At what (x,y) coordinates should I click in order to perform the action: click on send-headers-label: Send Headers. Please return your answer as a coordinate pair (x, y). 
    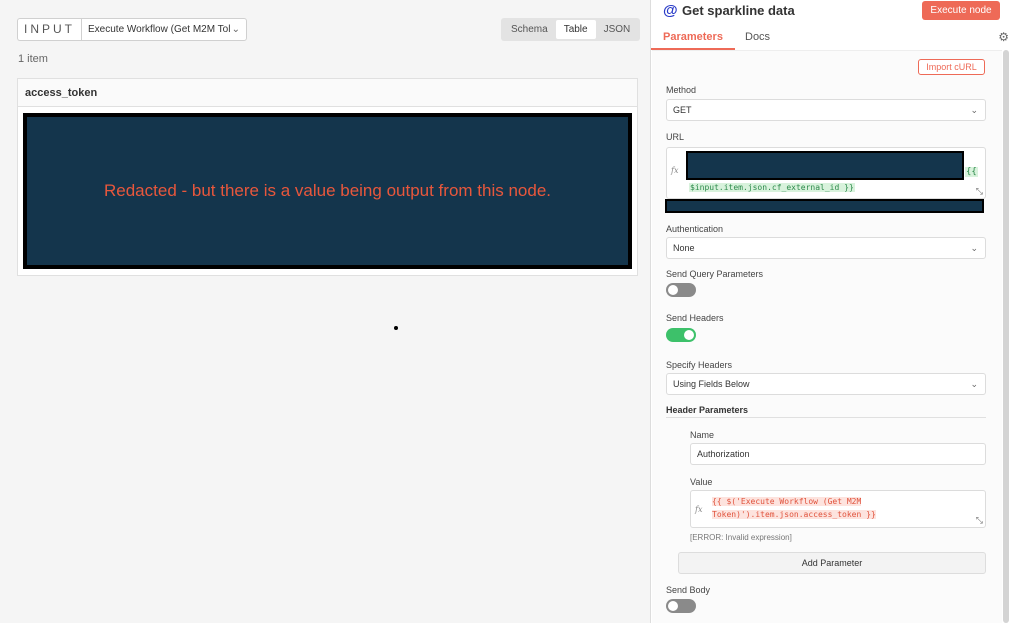
    Looking at the image, I should click on (695, 318).